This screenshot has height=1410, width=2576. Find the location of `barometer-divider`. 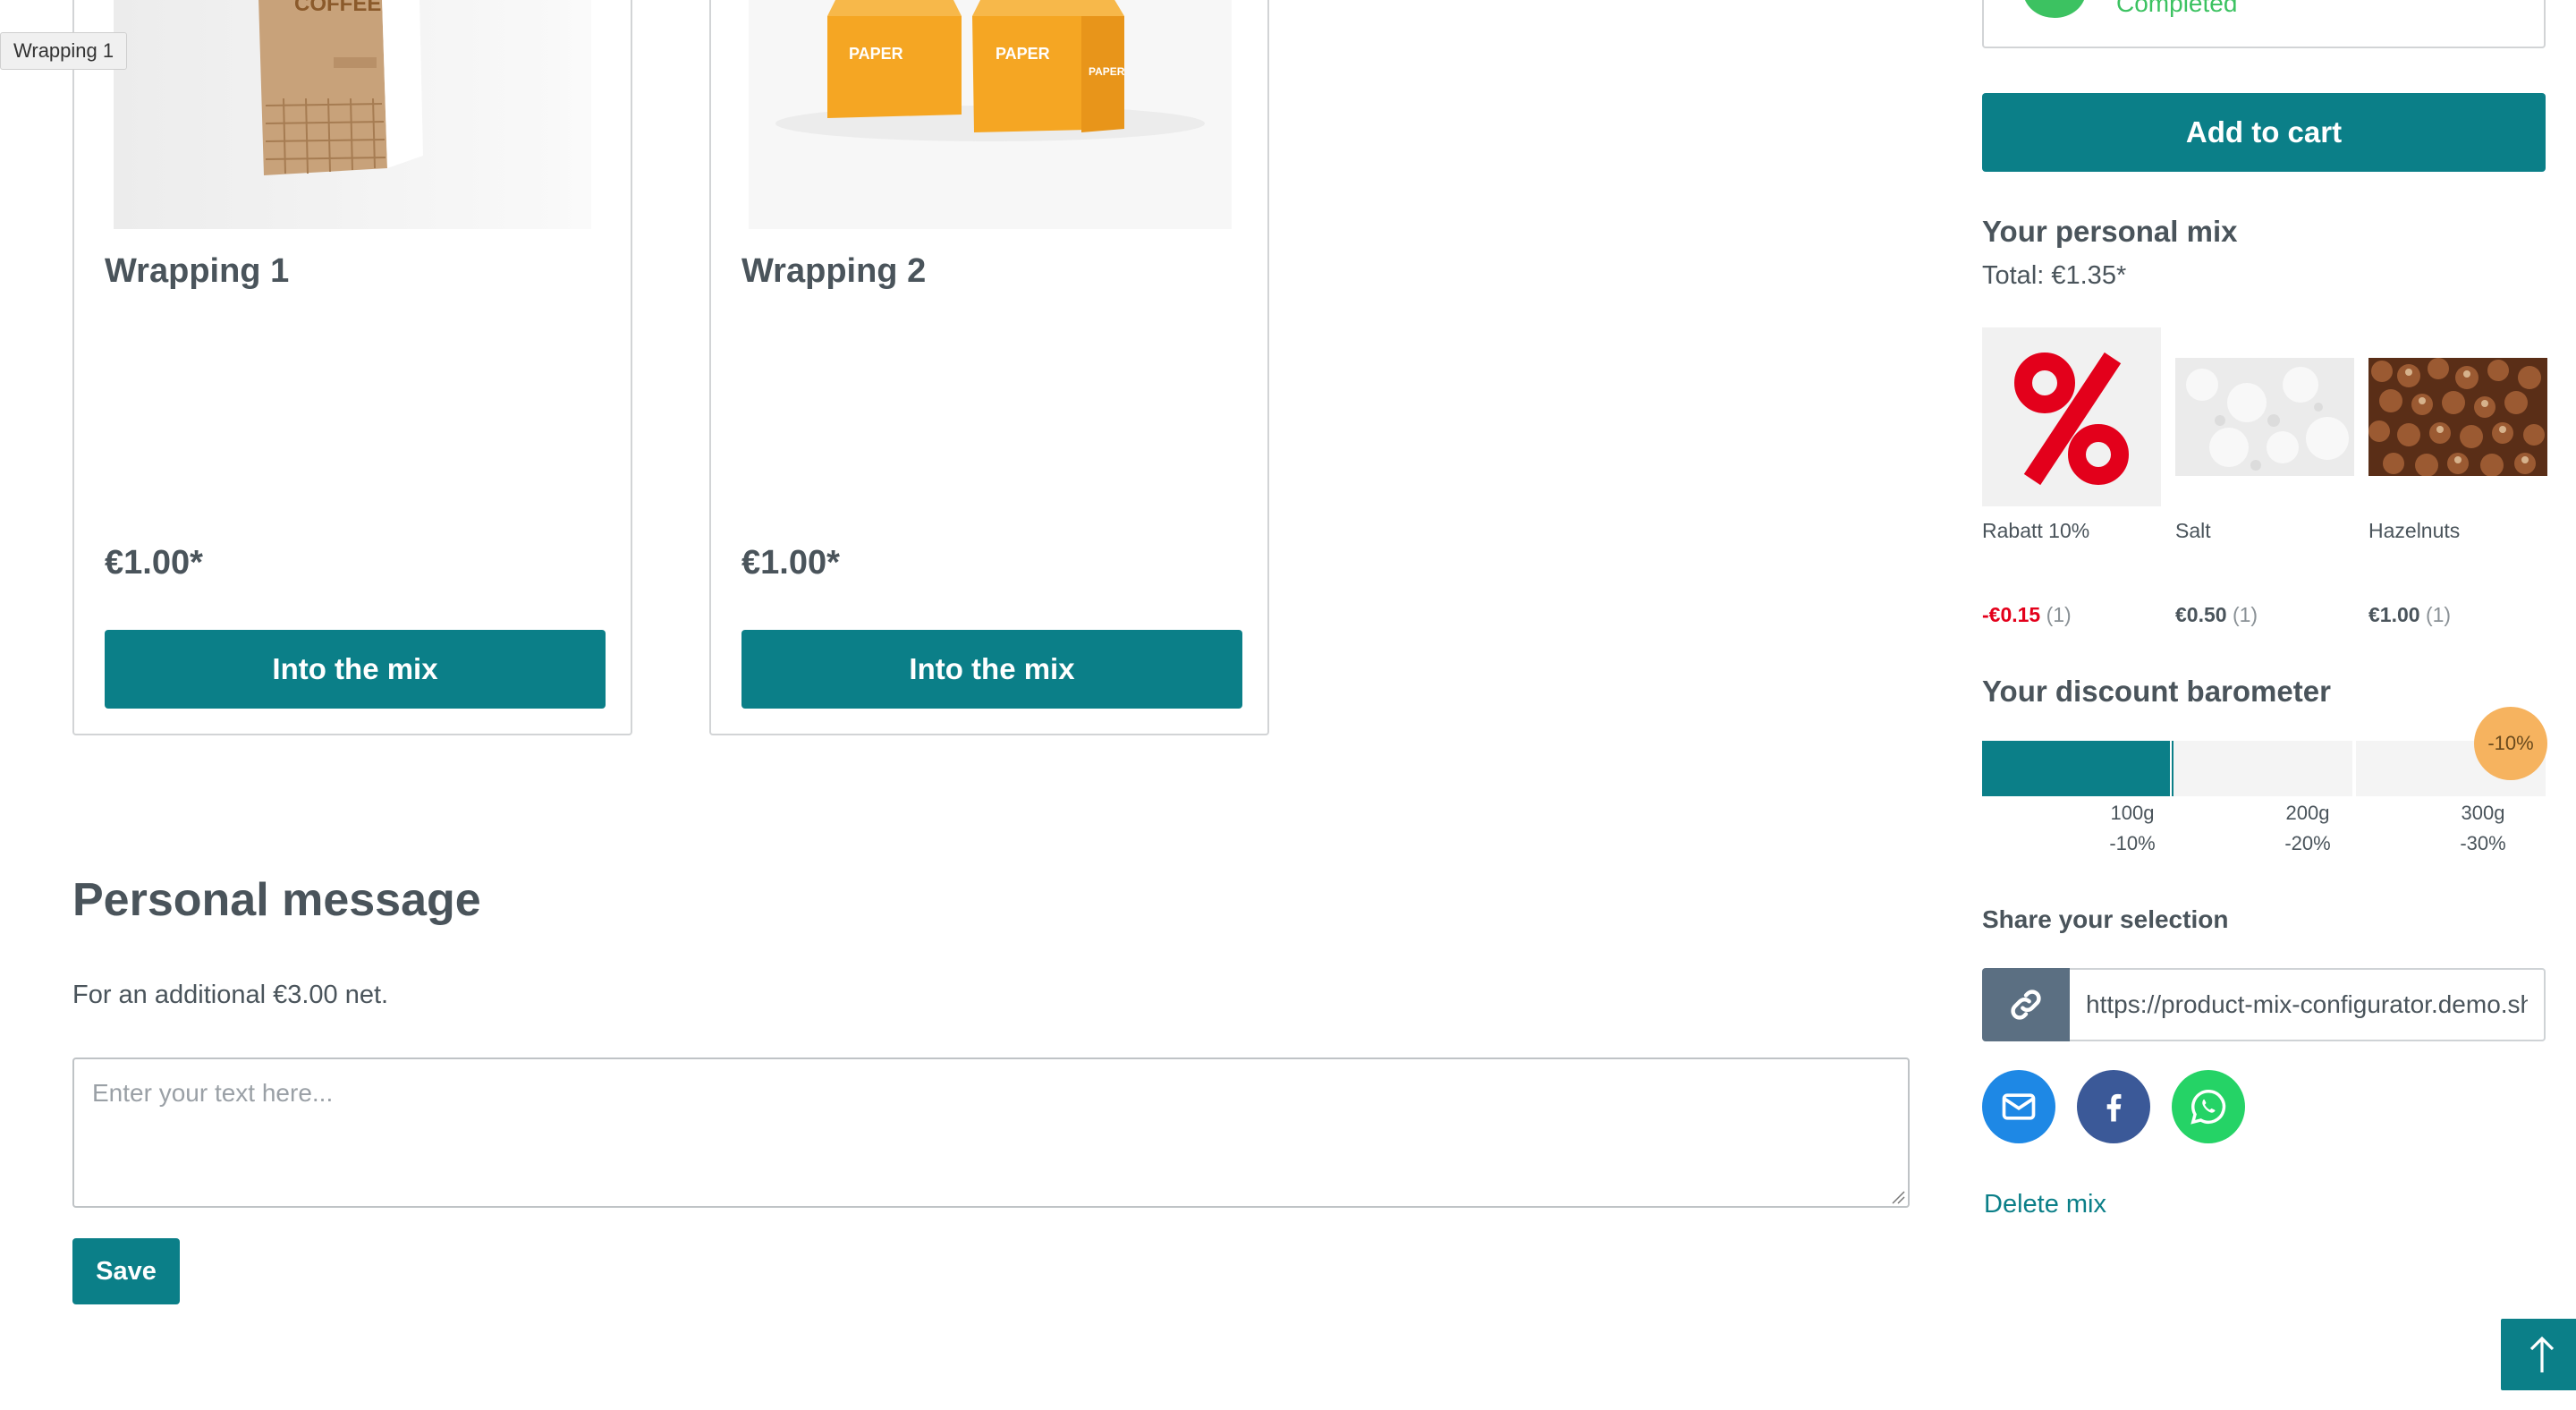

barometer-divider is located at coordinates (2354, 769).